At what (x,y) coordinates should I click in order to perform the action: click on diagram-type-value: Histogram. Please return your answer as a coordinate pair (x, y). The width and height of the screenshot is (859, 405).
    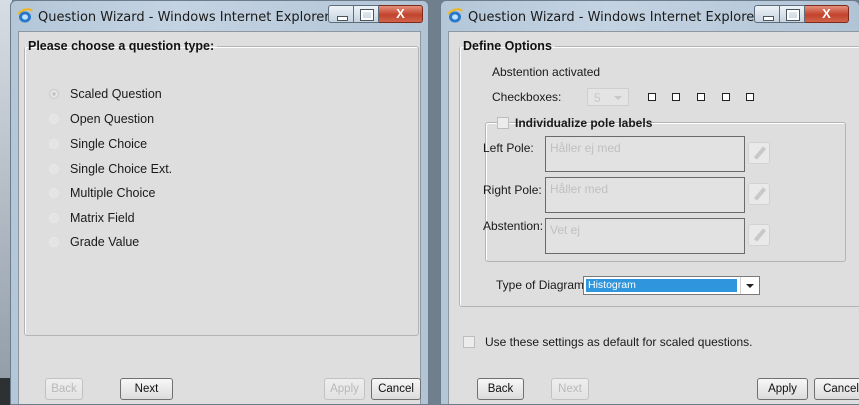
    Looking at the image, I should click on (661, 285).